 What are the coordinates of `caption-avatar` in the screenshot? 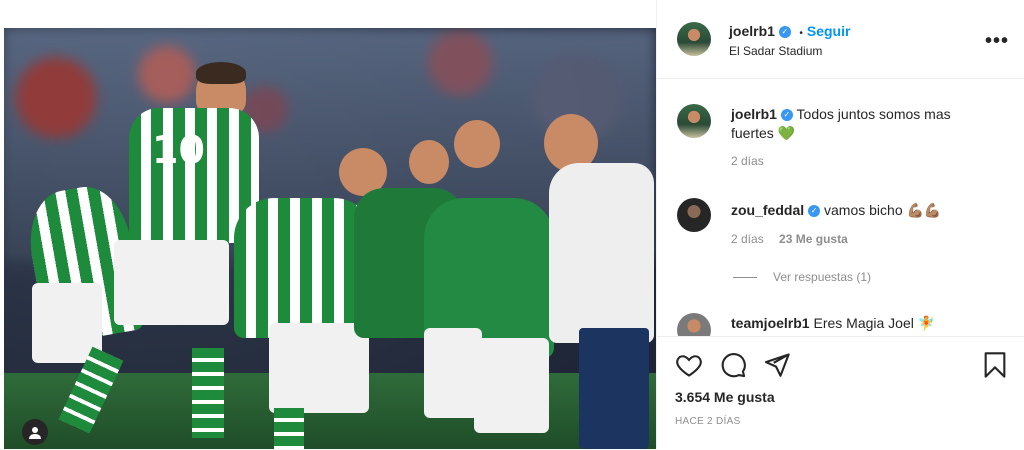 It's located at (694, 121).